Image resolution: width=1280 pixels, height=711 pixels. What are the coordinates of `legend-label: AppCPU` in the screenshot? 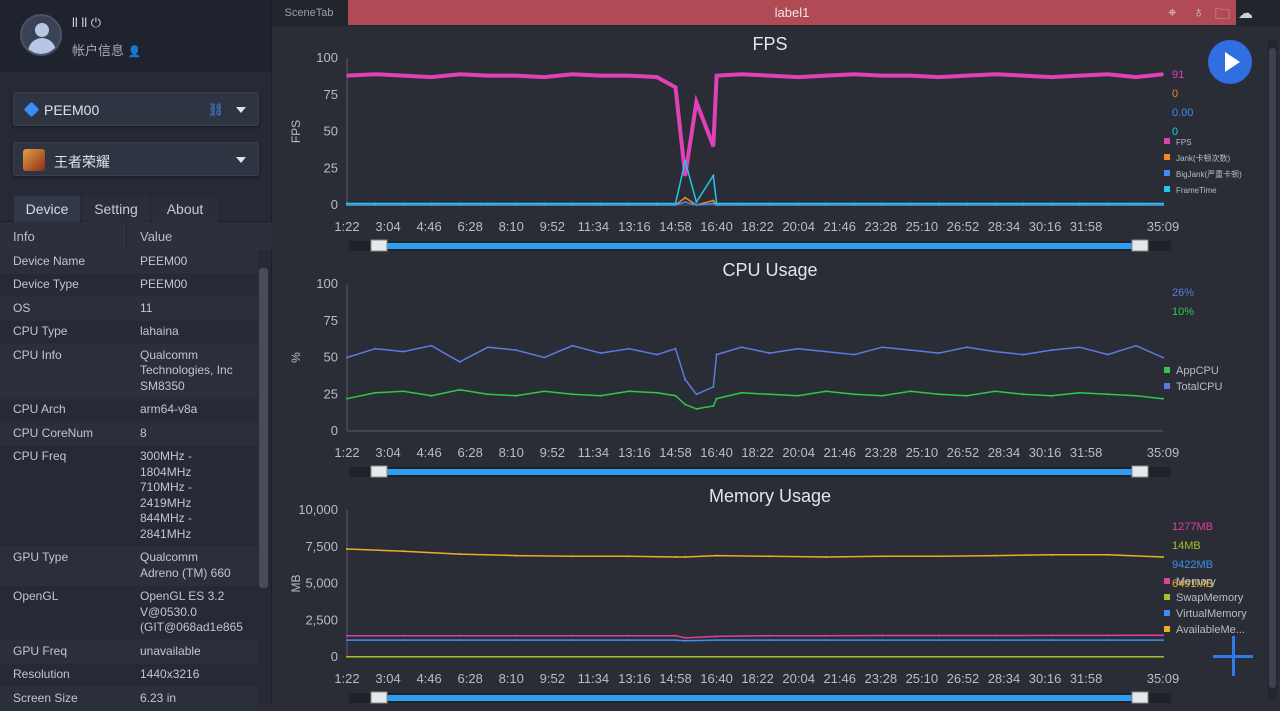 It's located at (1197, 371).